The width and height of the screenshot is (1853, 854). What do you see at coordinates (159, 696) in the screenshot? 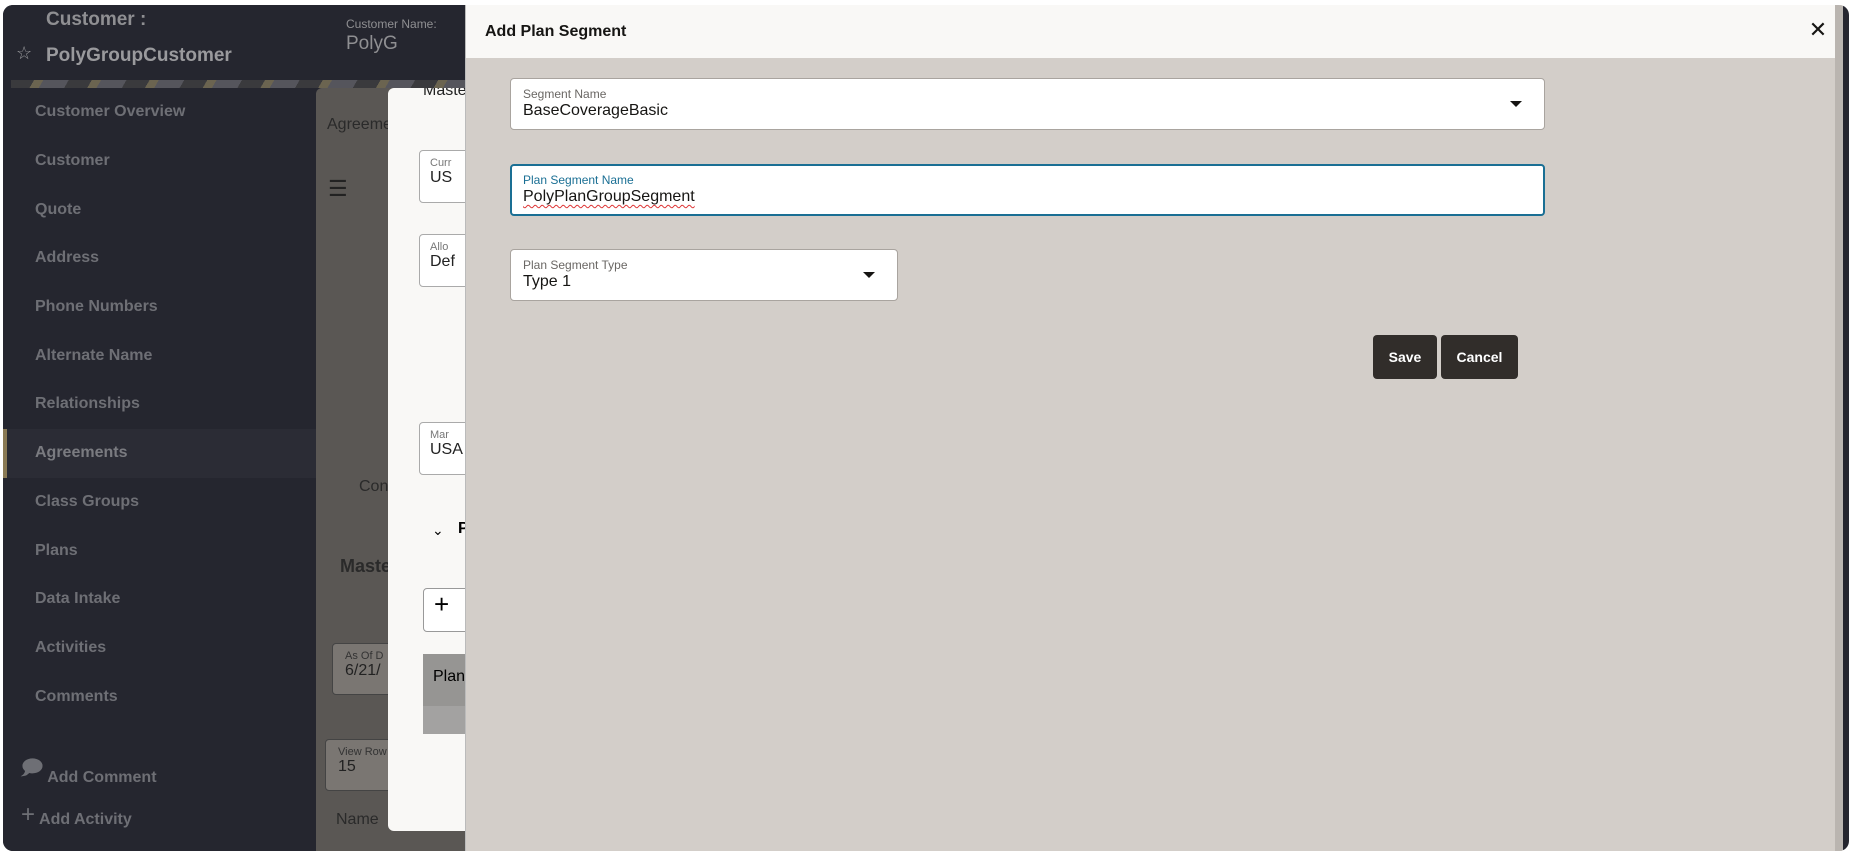
I see `sidebar-item-comments: Comments` at bounding box center [159, 696].